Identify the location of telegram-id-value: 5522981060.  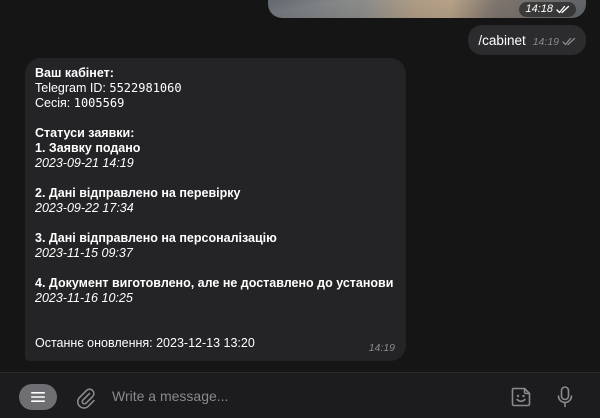
(145, 88).